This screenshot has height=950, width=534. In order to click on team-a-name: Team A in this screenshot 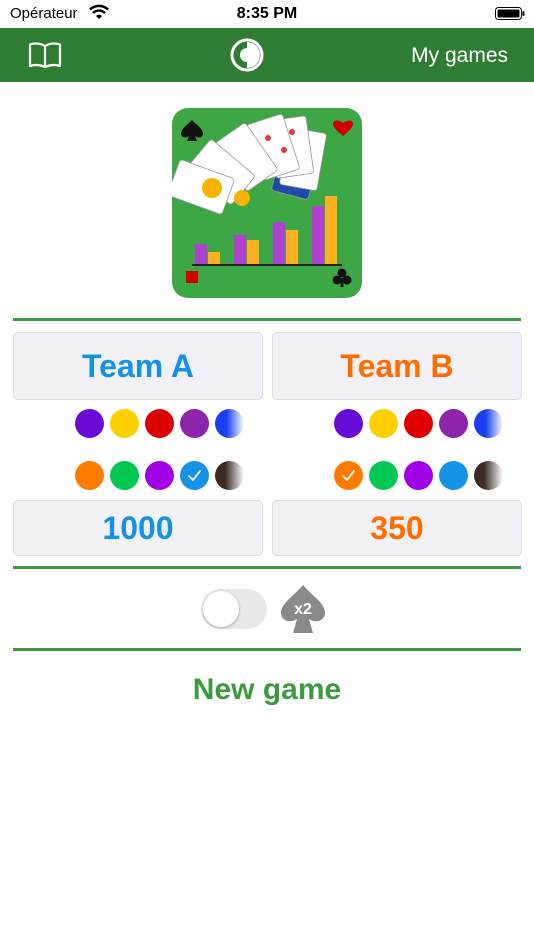, I will do `click(138, 366)`.